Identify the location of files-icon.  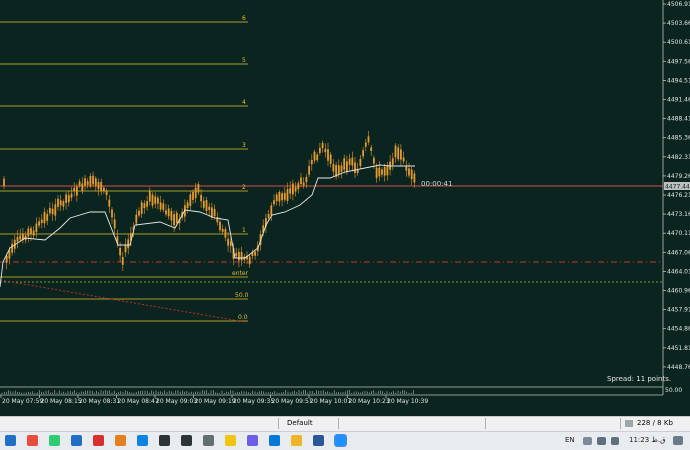
(142, 440).